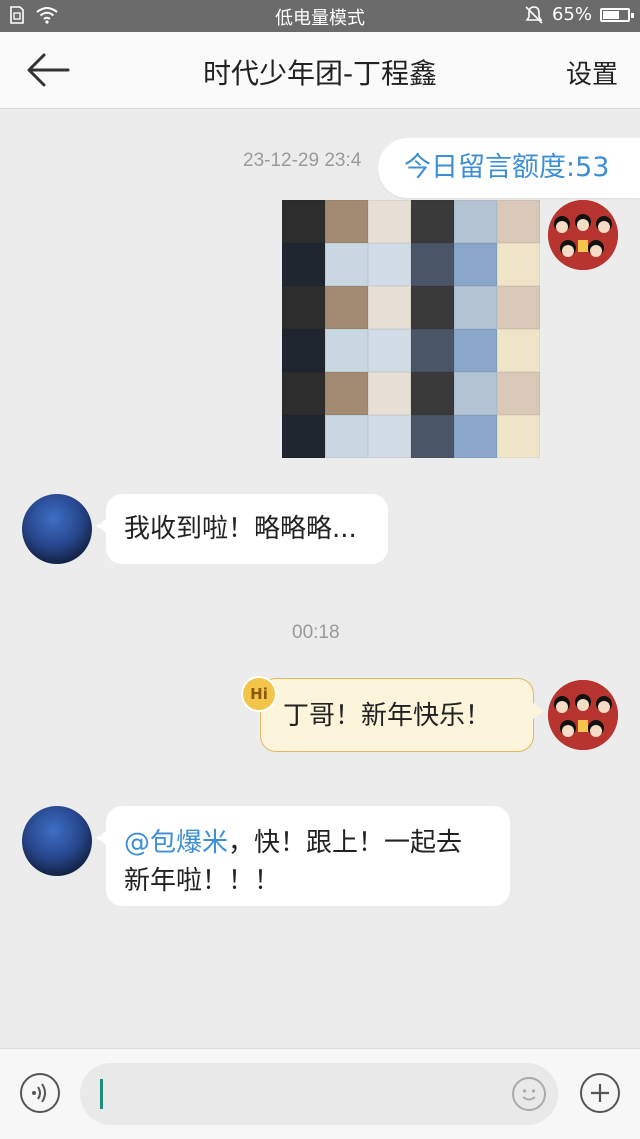  I want to click on message-bubble: 丁哥！新年快乐！, so click(402, 715).